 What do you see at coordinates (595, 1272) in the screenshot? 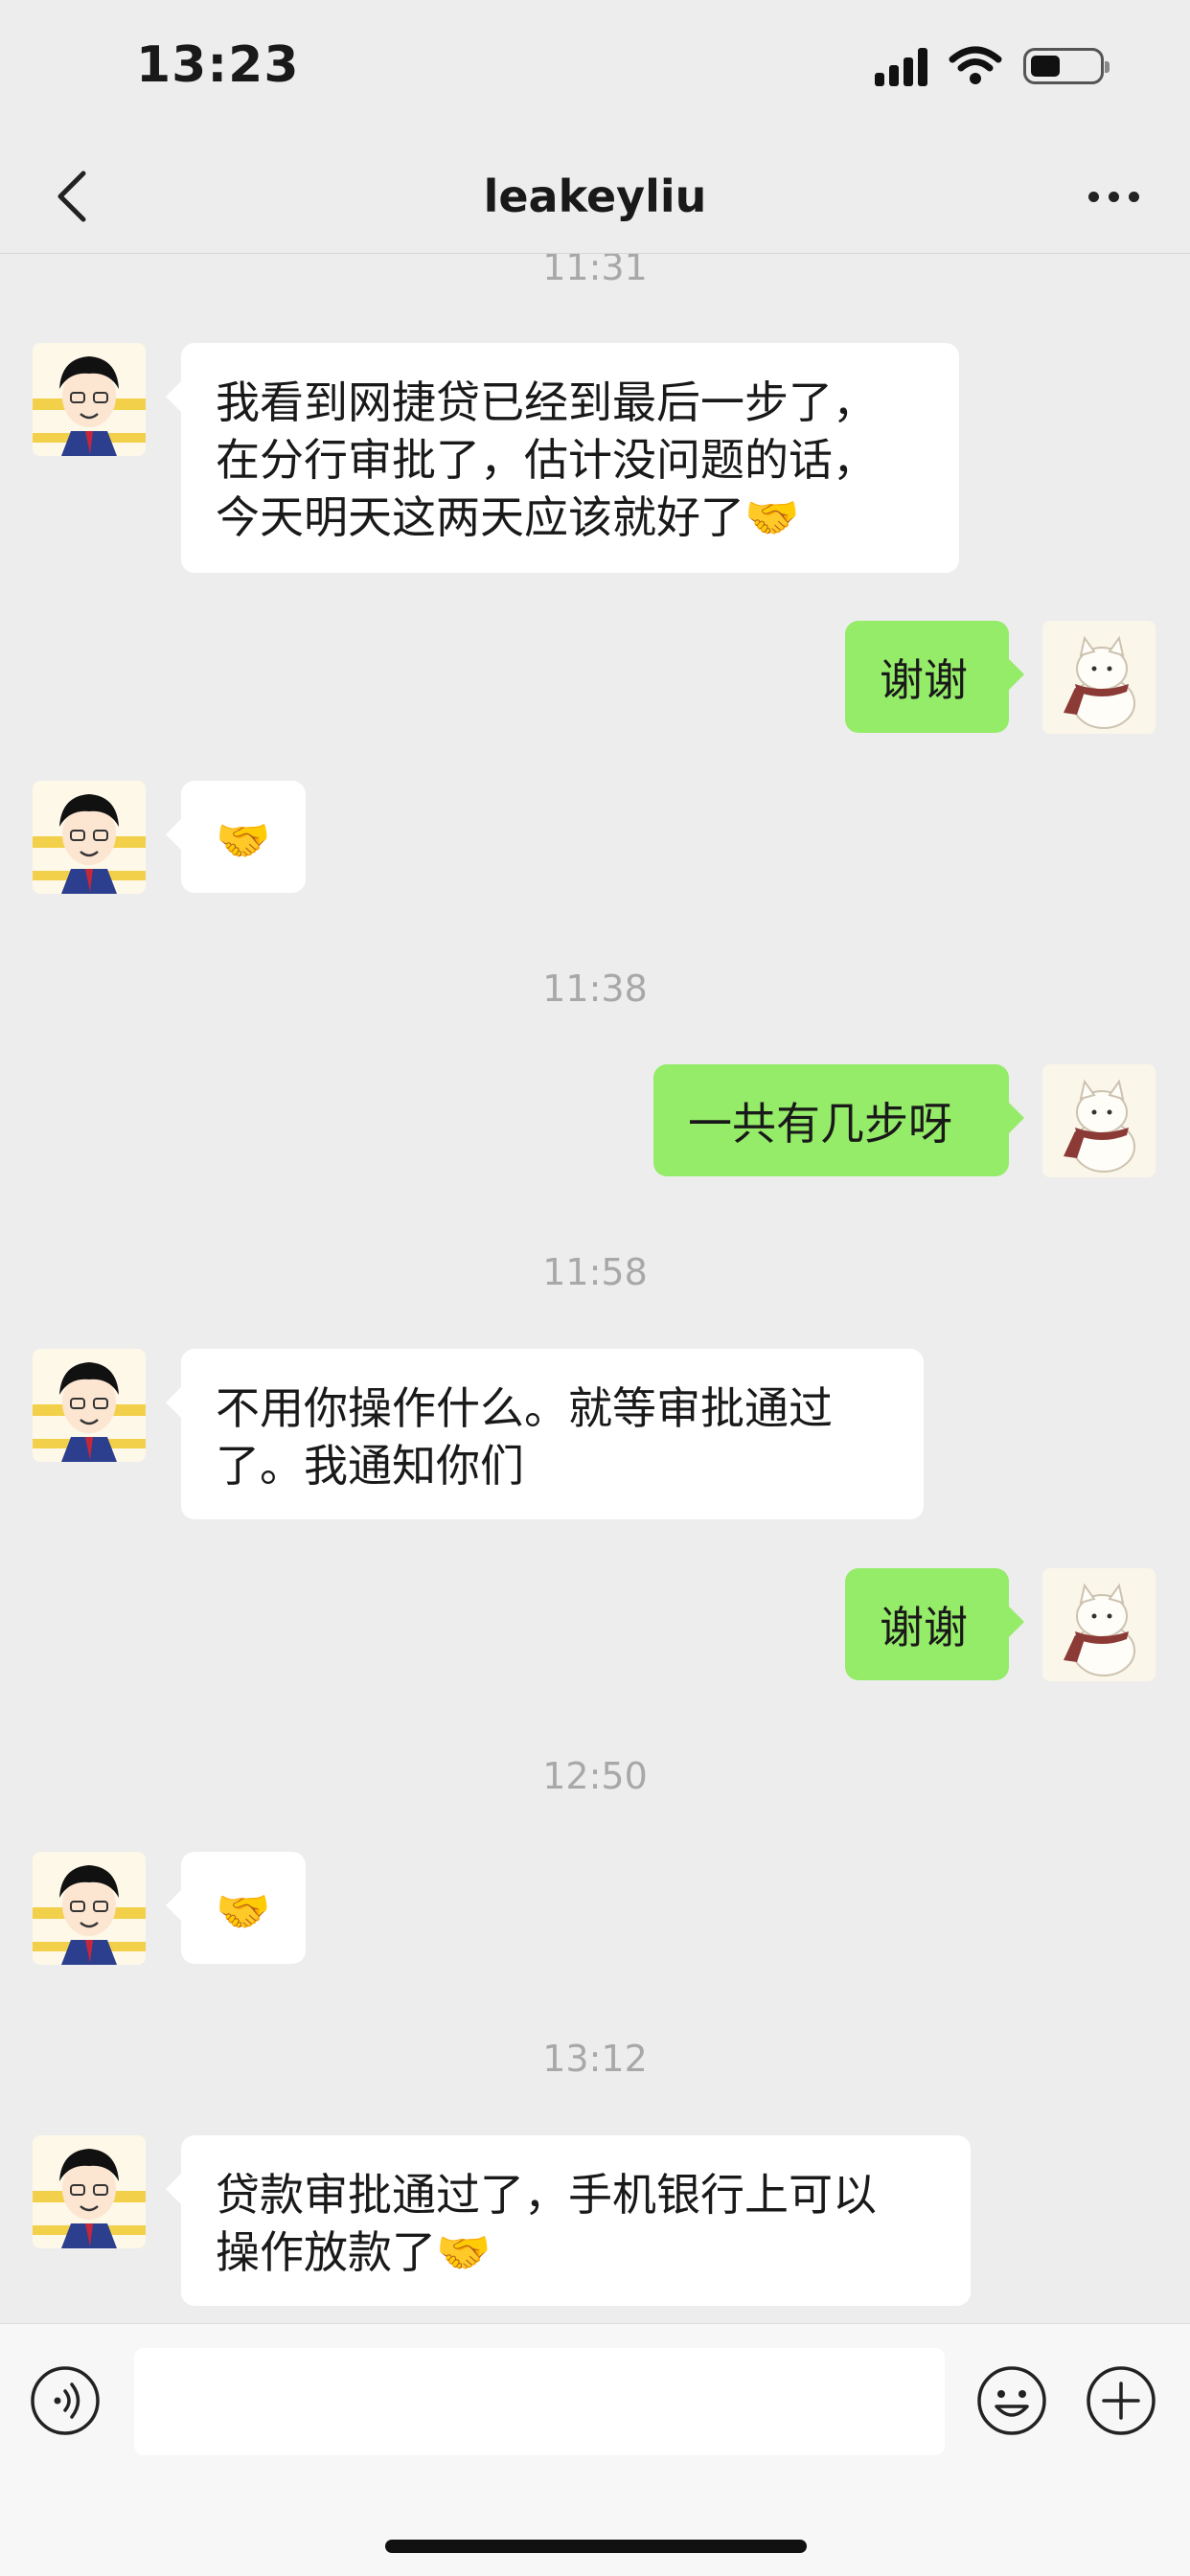
I see `timestamp: 11:58` at bounding box center [595, 1272].